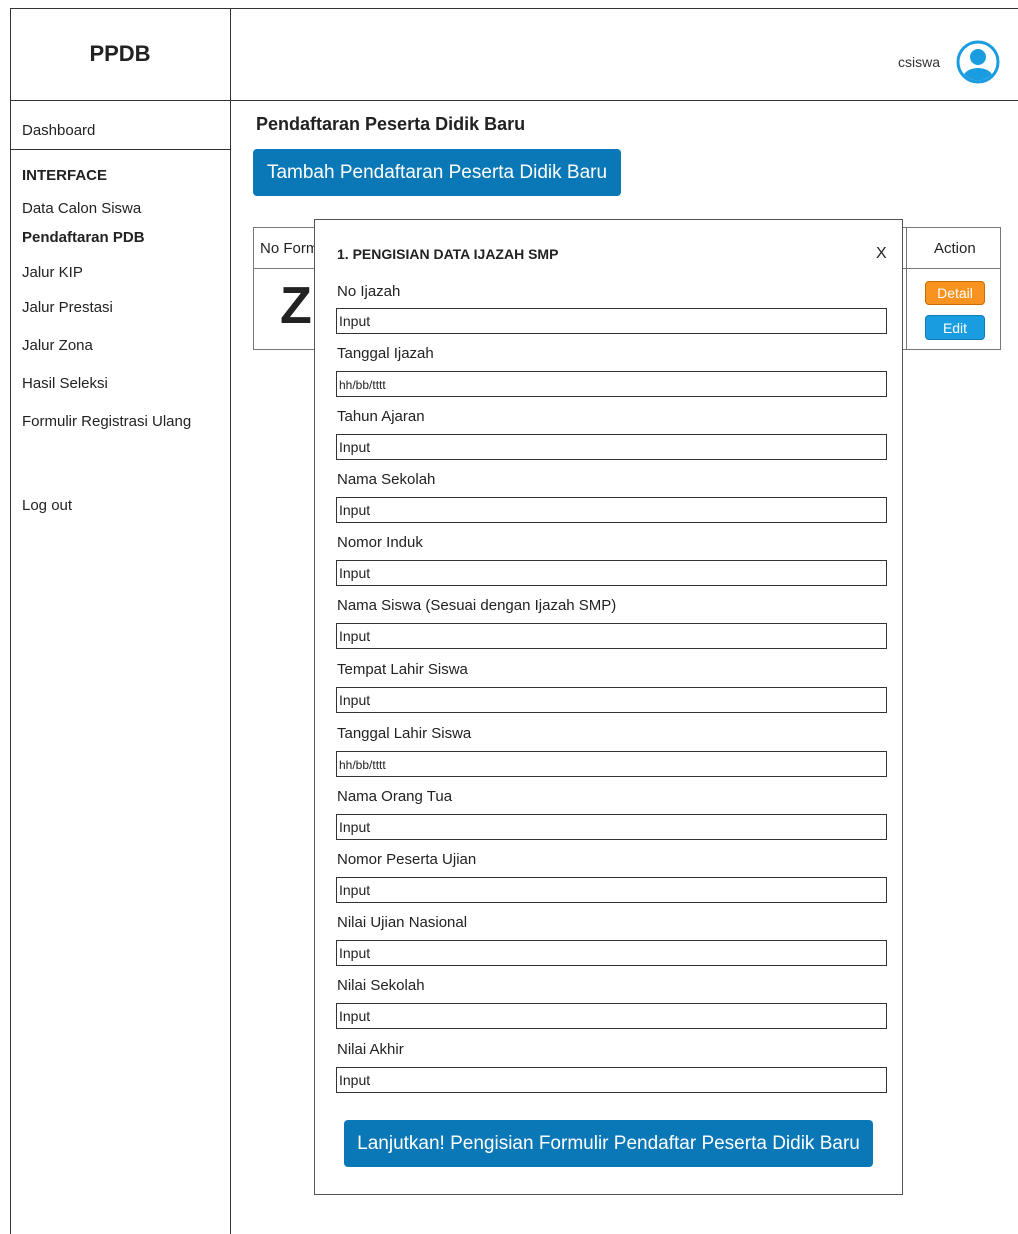  Describe the element at coordinates (407, 859) in the screenshot. I see `field-label-nomor-peserta-ujian: Nomor Peserta Ujian` at that location.